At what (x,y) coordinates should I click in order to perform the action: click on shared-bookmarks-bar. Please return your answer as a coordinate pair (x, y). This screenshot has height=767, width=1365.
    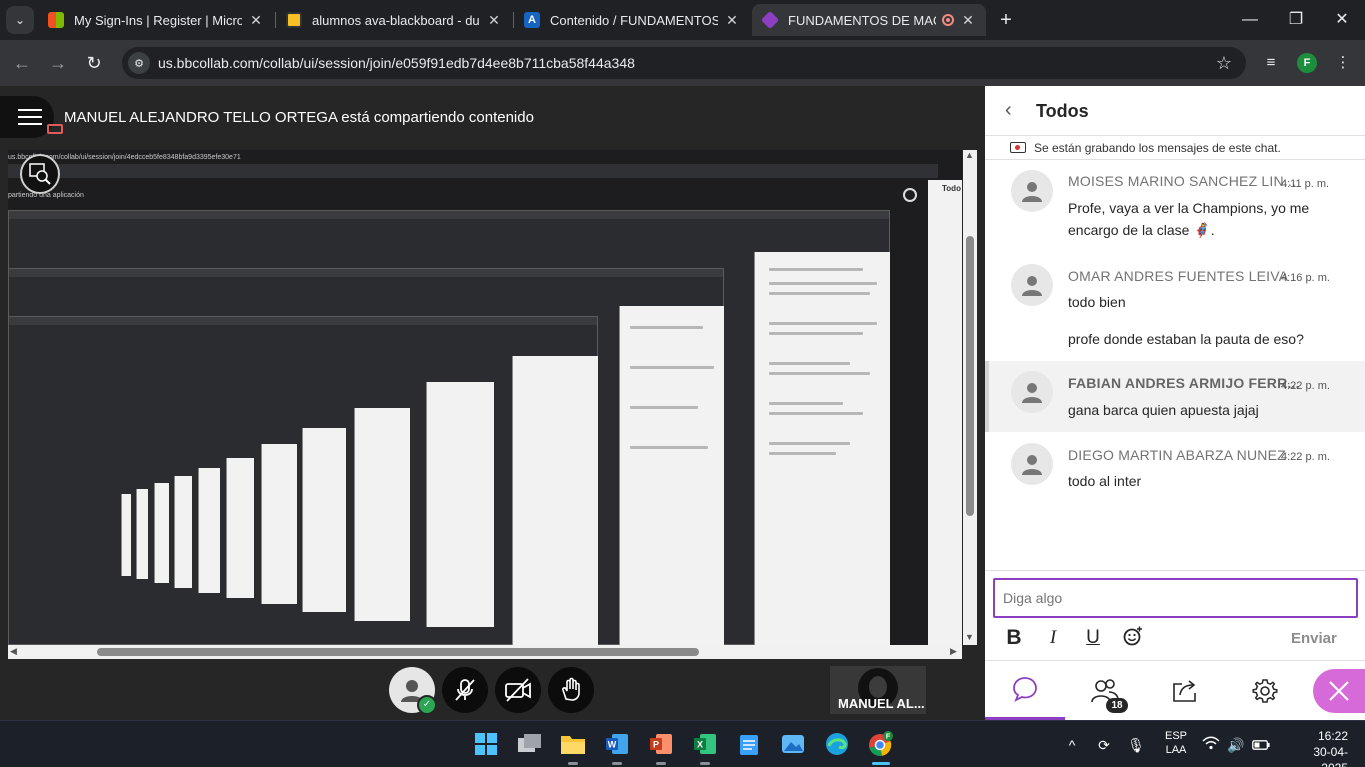
    Looking at the image, I should click on (473, 171).